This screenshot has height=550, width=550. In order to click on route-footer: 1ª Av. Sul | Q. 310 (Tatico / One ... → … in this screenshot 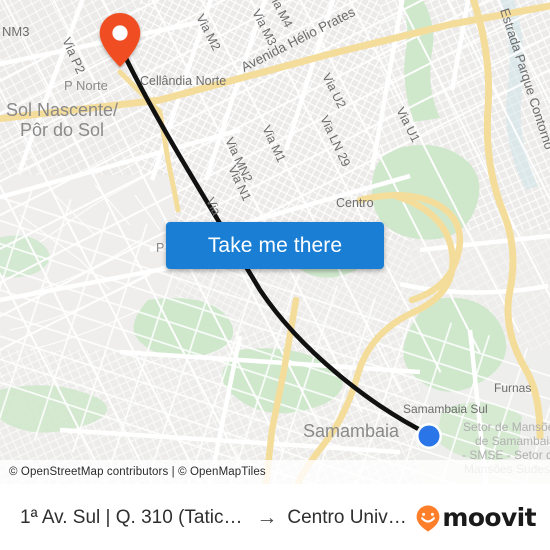, I will do `click(275, 517)`.